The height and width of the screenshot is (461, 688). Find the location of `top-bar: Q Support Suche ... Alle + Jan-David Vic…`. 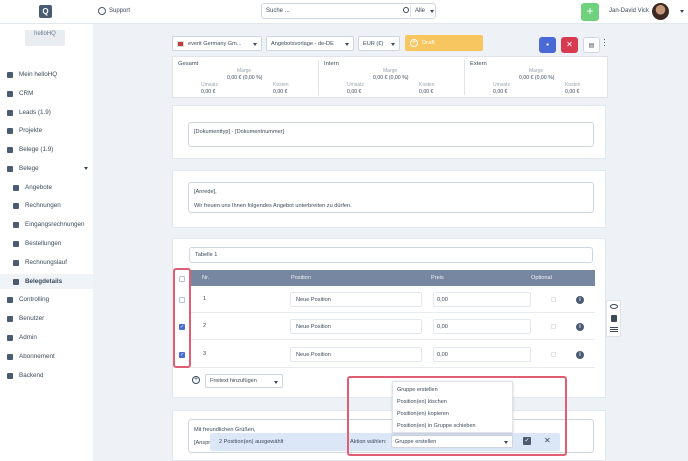

top-bar: Q Support Suche ... Alle + Jan-David Vic… is located at coordinates (344, 12).